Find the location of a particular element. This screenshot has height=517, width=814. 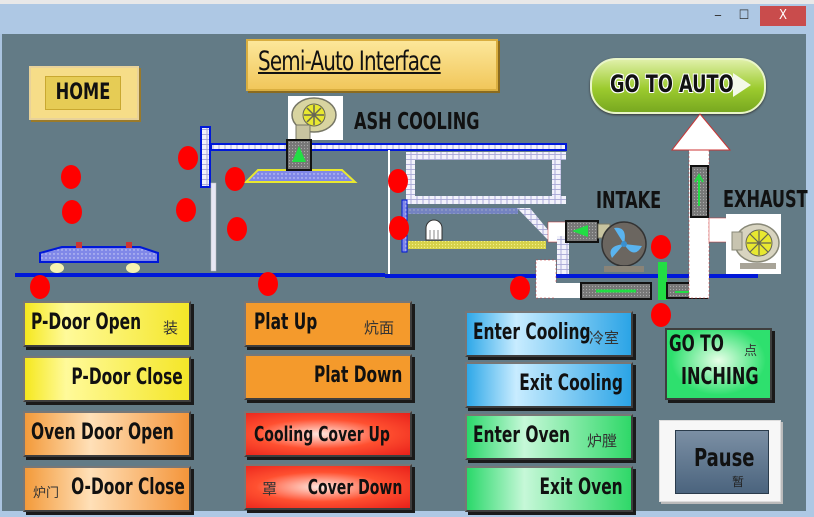

plat-down-button: Plat Down is located at coordinates (328, 377).